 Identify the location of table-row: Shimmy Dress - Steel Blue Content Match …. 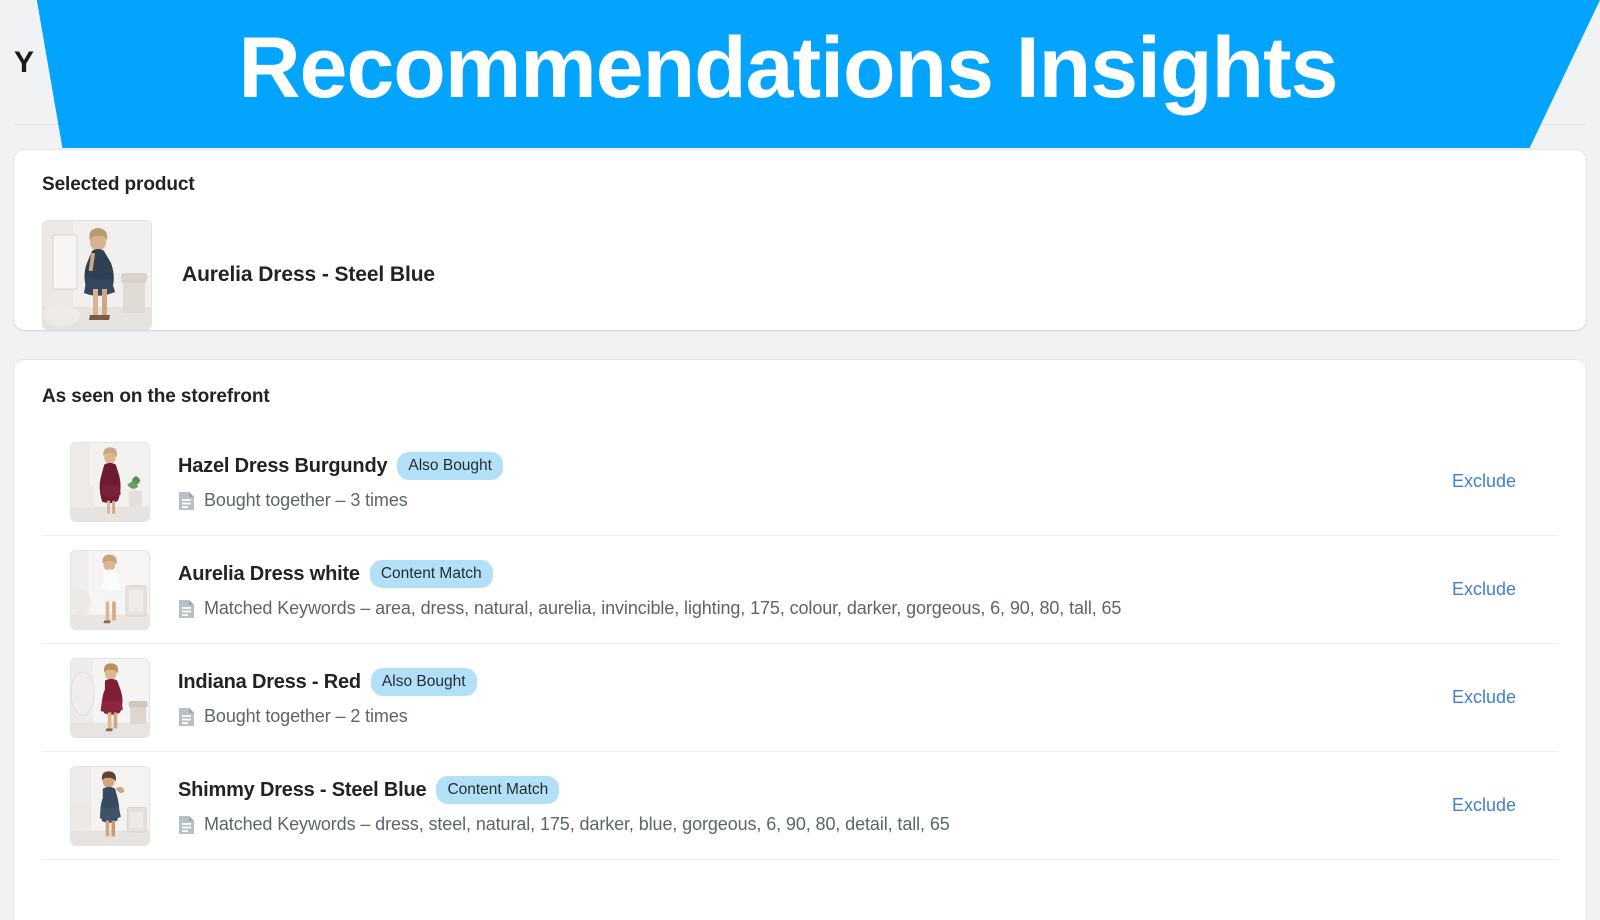
(800, 806).